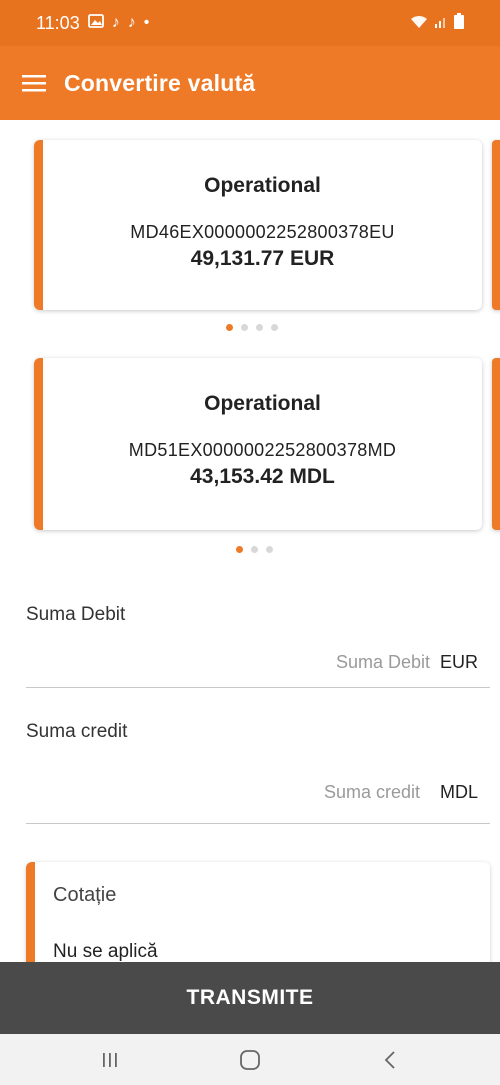 The image size is (500, 1085). What do you see at coordinates (496, 225) in the screenshot?
I see `next-debit-account-card` at bounding box center [496, 225].